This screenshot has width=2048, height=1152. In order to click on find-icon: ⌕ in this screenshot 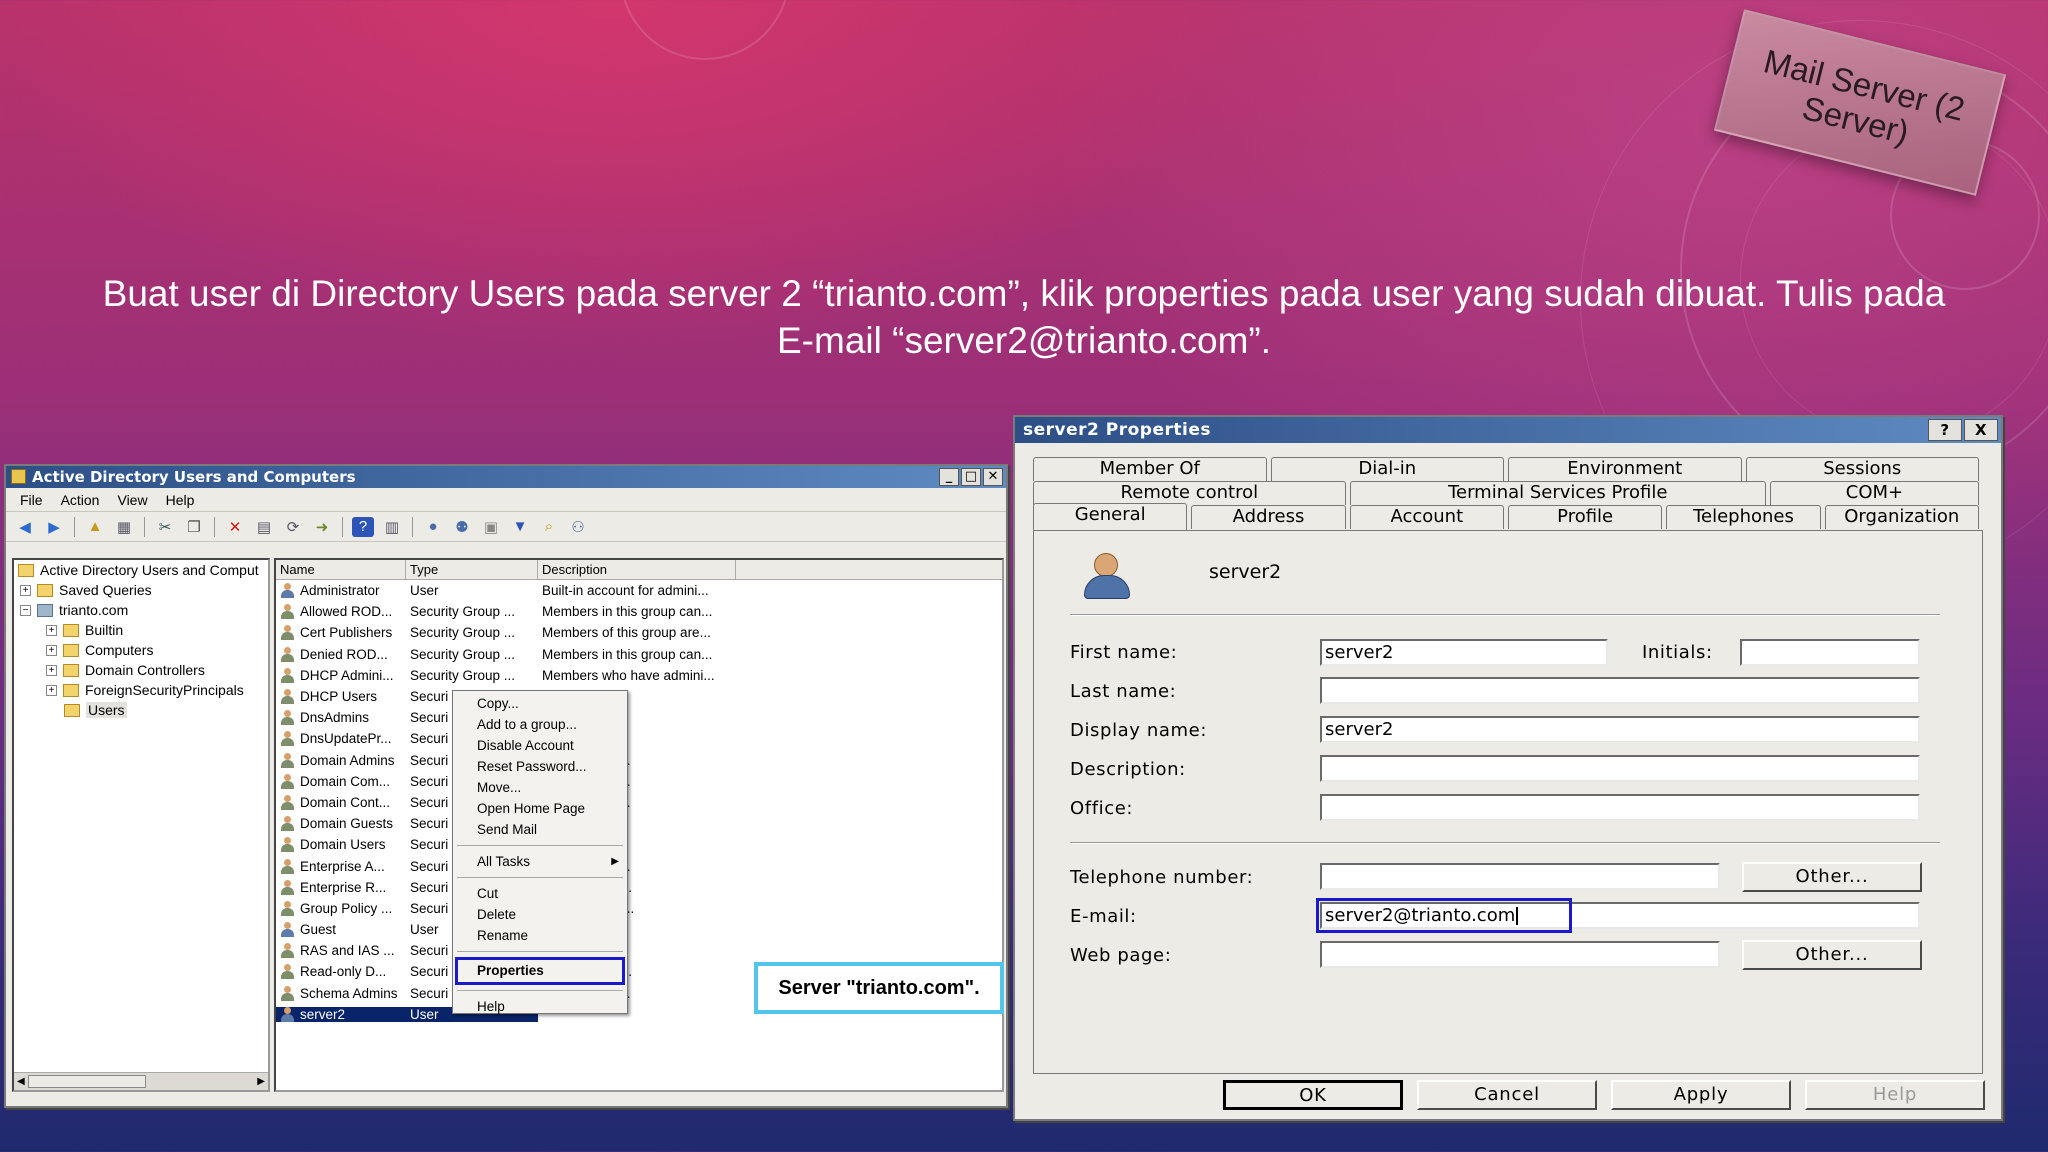, I will do `click(549, 527)`.